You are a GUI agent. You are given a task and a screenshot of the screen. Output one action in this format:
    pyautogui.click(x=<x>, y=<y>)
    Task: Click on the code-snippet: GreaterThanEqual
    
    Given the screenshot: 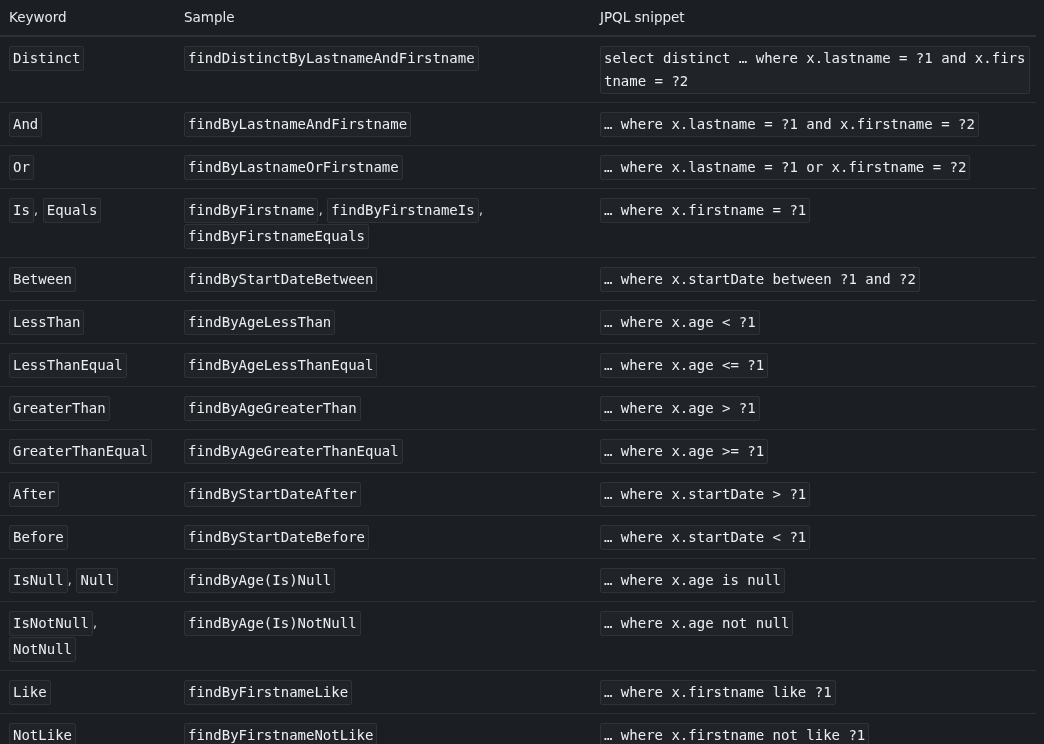 What is the action you would take?
    pyautogui.click(x=80, y=451)
    